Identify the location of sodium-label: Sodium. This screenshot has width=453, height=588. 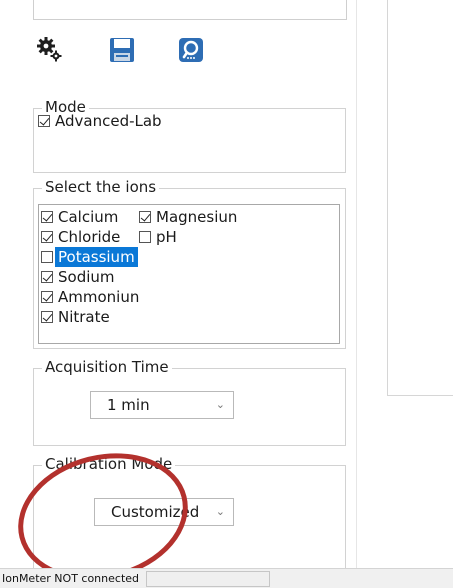
(86, 277).